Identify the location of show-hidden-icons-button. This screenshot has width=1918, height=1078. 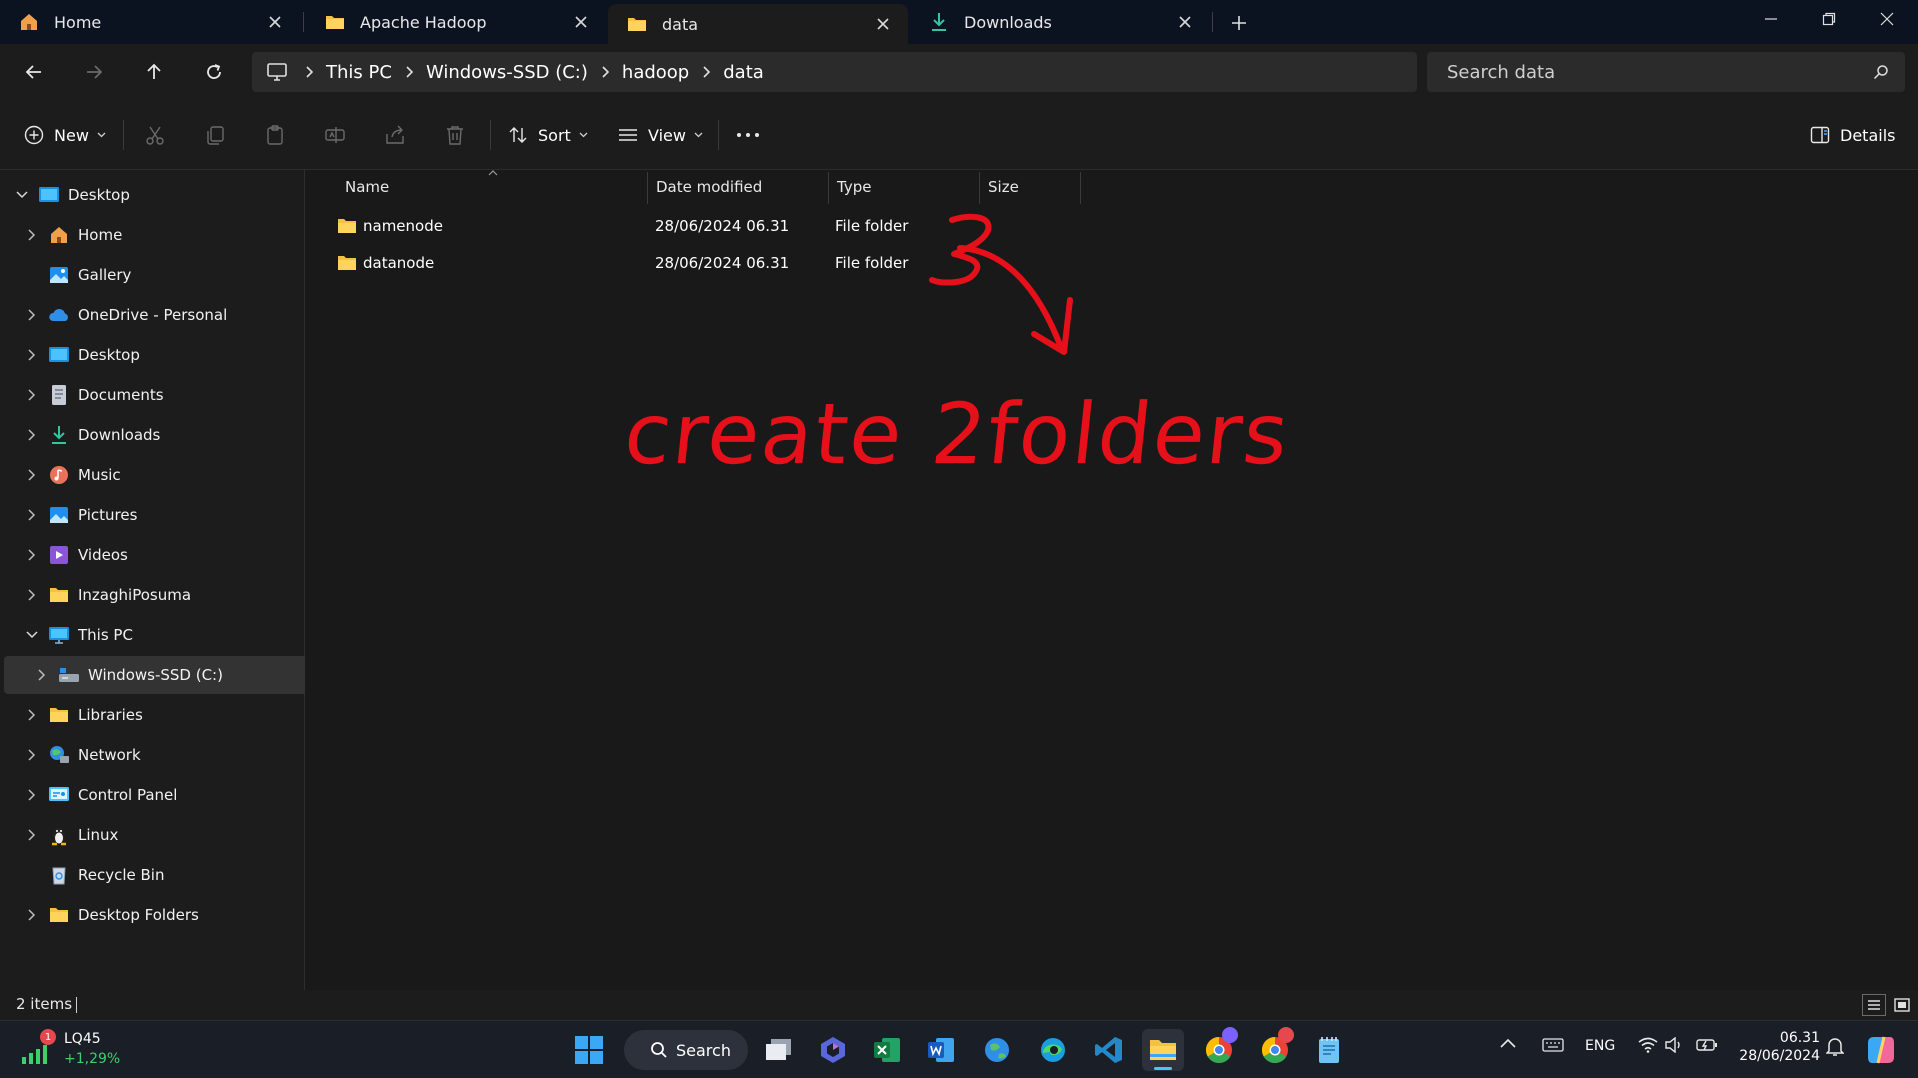
(1508, 1043).